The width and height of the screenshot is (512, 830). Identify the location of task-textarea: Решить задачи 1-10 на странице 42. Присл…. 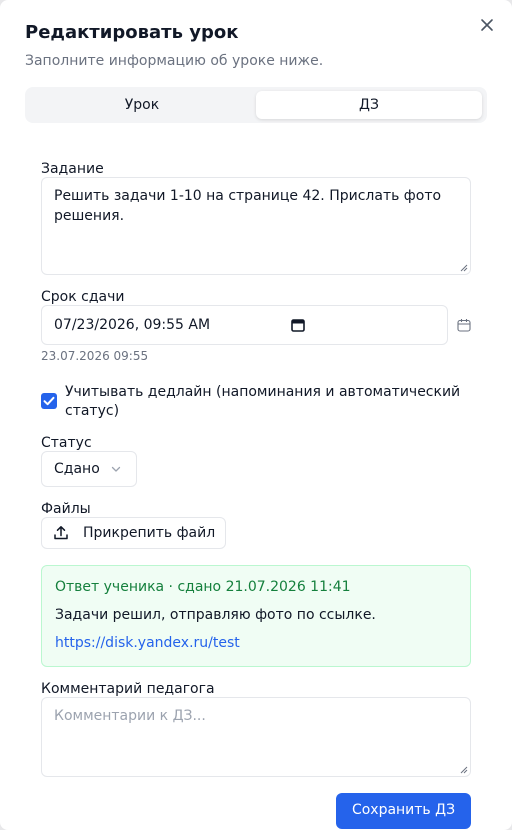
(256, 226).